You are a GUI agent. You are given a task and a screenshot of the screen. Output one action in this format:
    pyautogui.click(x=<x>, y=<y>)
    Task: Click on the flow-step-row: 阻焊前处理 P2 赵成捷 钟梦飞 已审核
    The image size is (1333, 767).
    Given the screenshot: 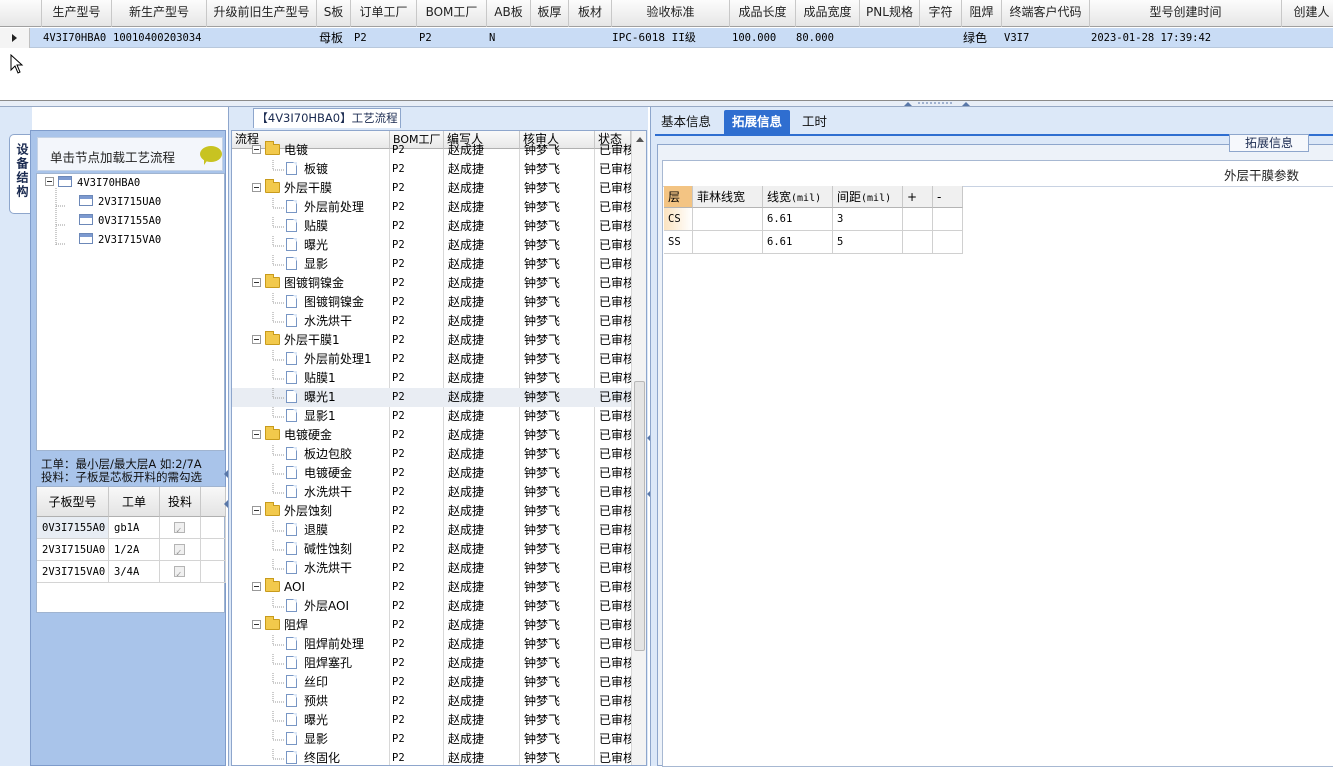 What is the action you would take?
    pyautogui.click(x=433, y=644)
    